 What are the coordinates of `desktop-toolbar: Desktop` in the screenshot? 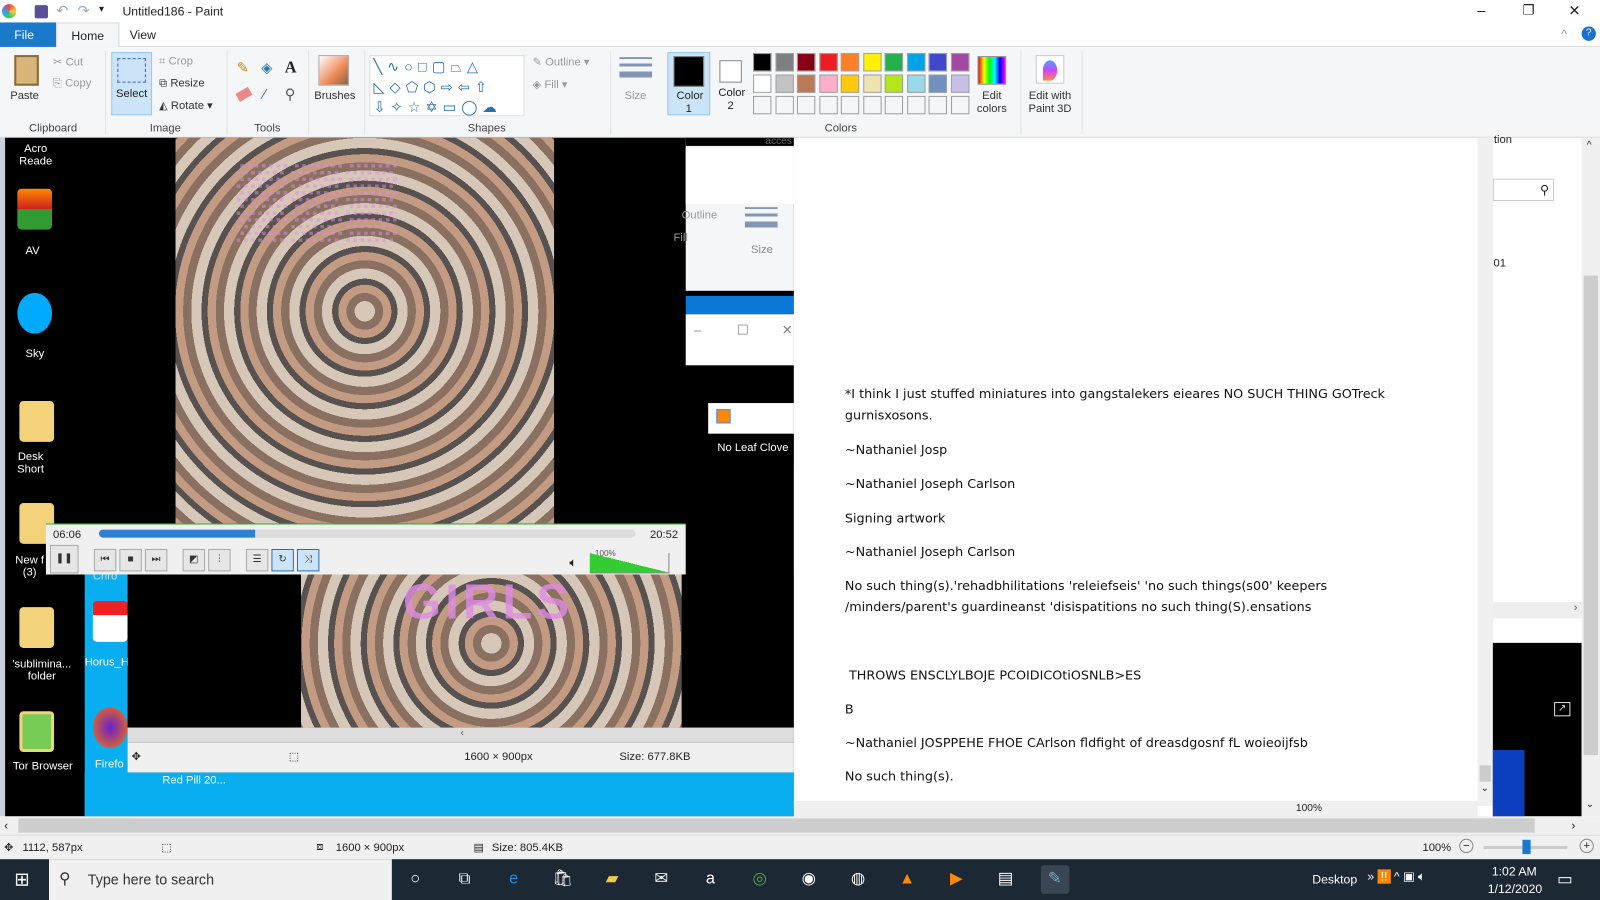 It's located at (1334, 879).